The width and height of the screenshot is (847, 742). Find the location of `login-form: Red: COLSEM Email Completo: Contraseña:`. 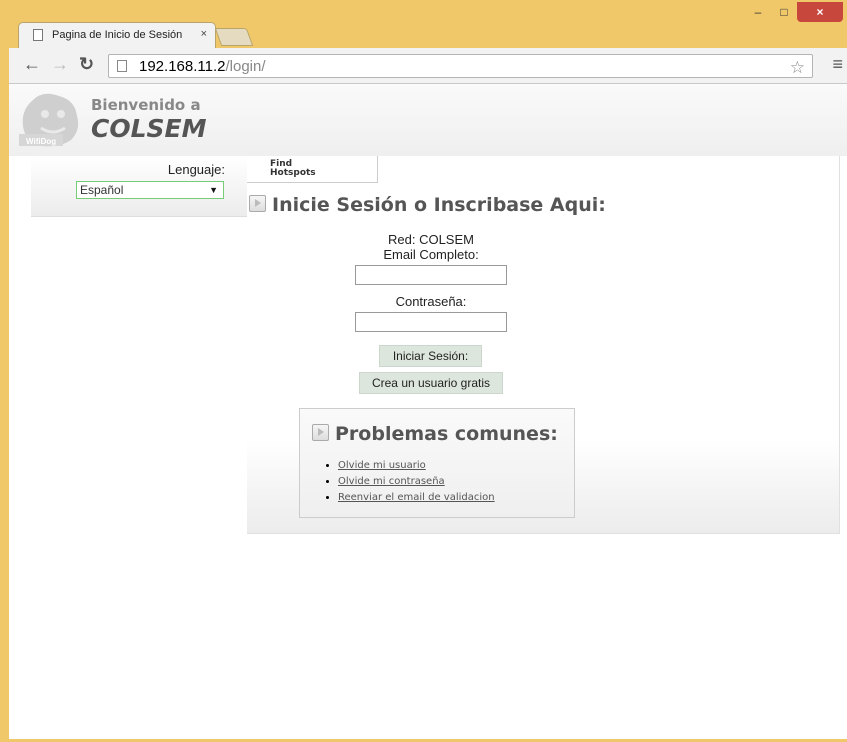

login-form: Red: COLSEM Email Completo: Contraseña: is located at coordinates (431, 286).